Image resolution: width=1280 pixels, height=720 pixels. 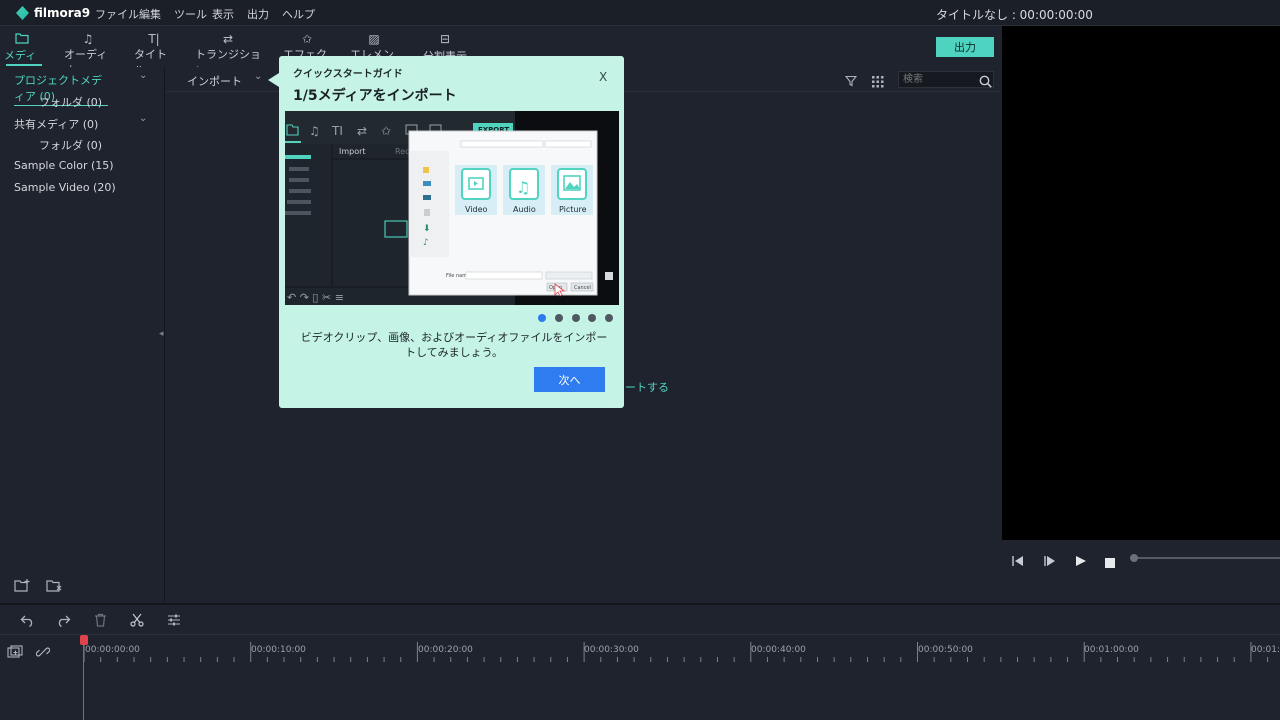 I want to click on timecode-label: 00:01:1, so click(x=1265, y=650).